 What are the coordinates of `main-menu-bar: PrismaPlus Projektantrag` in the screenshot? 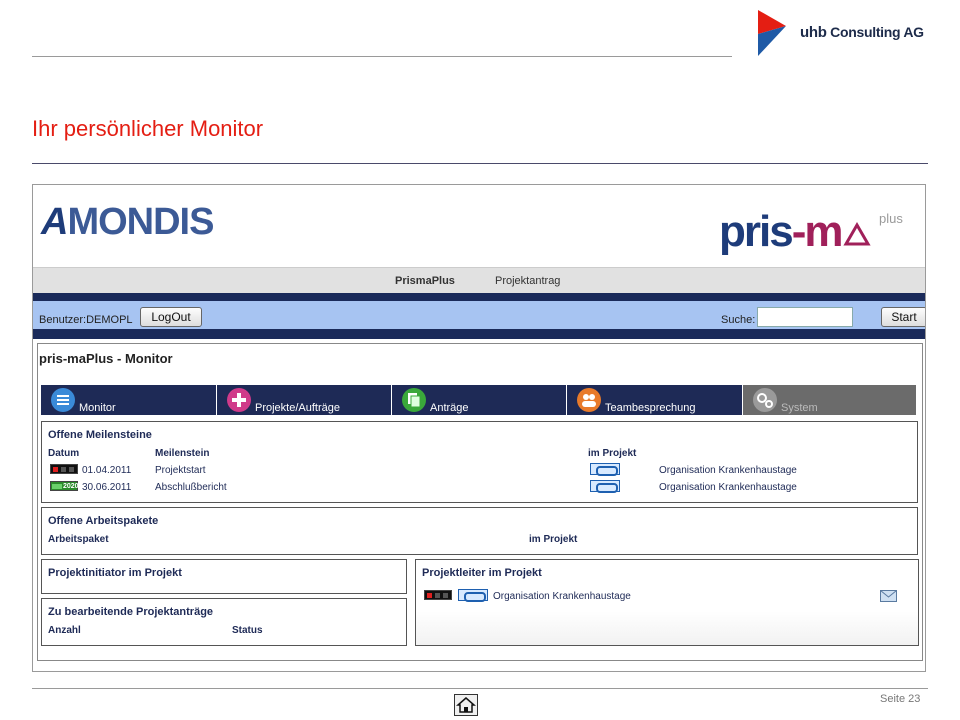 It's located at (479, 280).